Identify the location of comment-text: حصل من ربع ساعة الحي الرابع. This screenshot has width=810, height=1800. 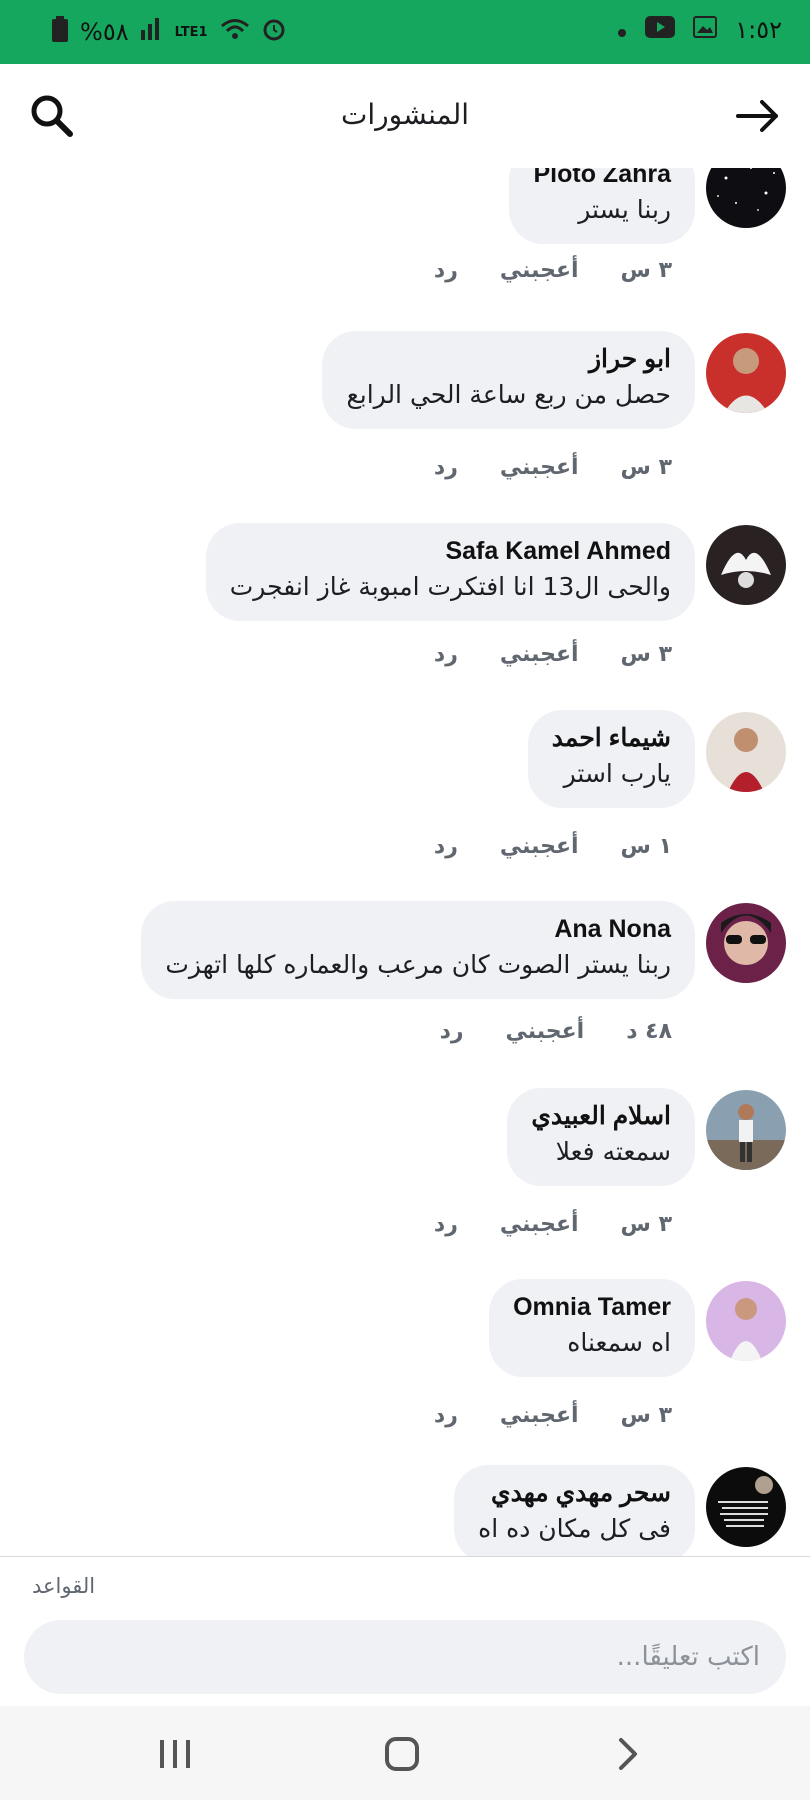
(508, 394).